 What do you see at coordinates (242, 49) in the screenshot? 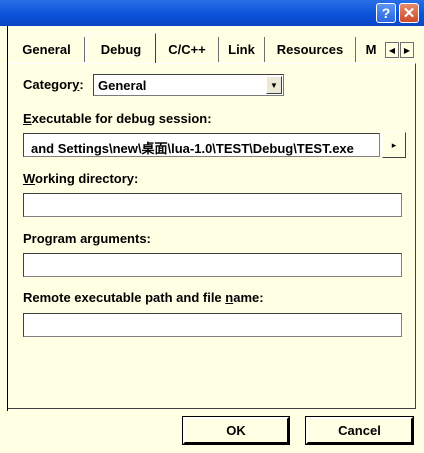
I see `tab-link: Link` at bounding box center [242, 49].